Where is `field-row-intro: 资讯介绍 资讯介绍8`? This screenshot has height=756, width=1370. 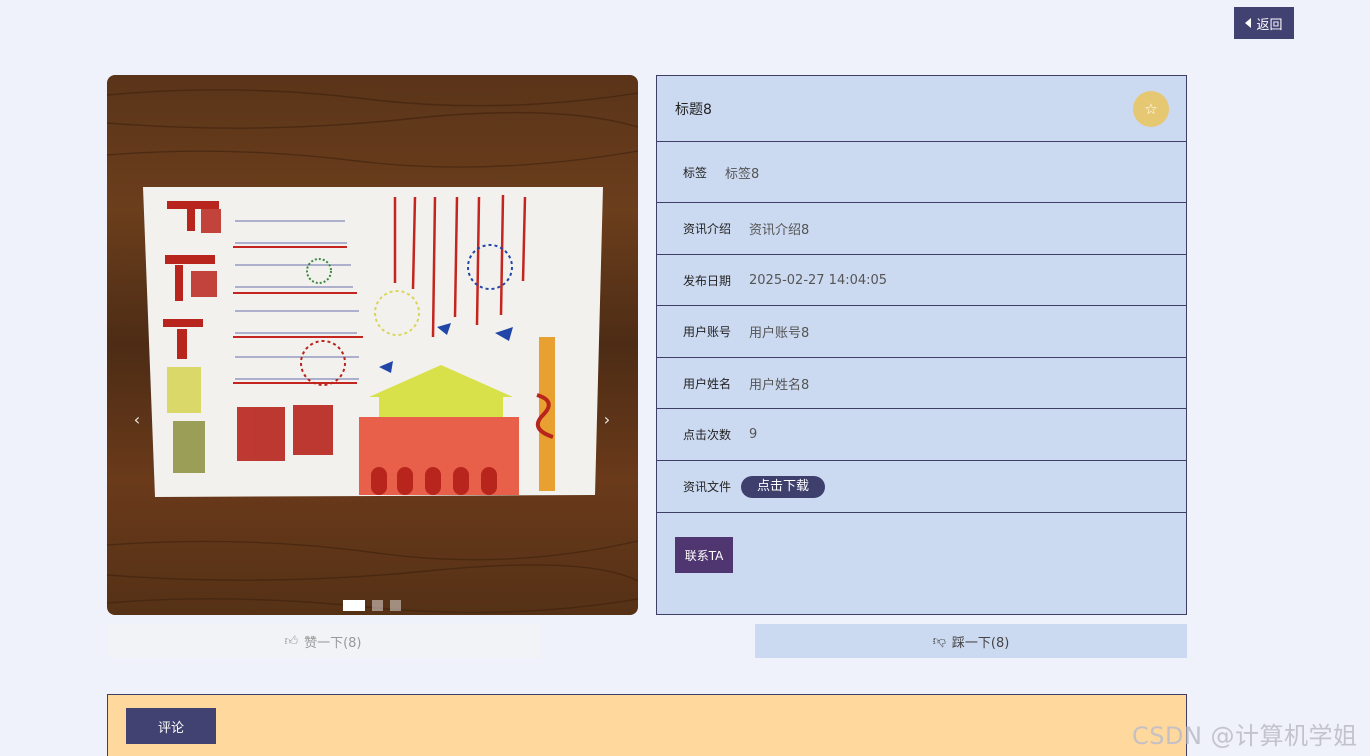
field-row-intro: 资讯介绍 资讯介绍8 is located at coordinates (921, 229).